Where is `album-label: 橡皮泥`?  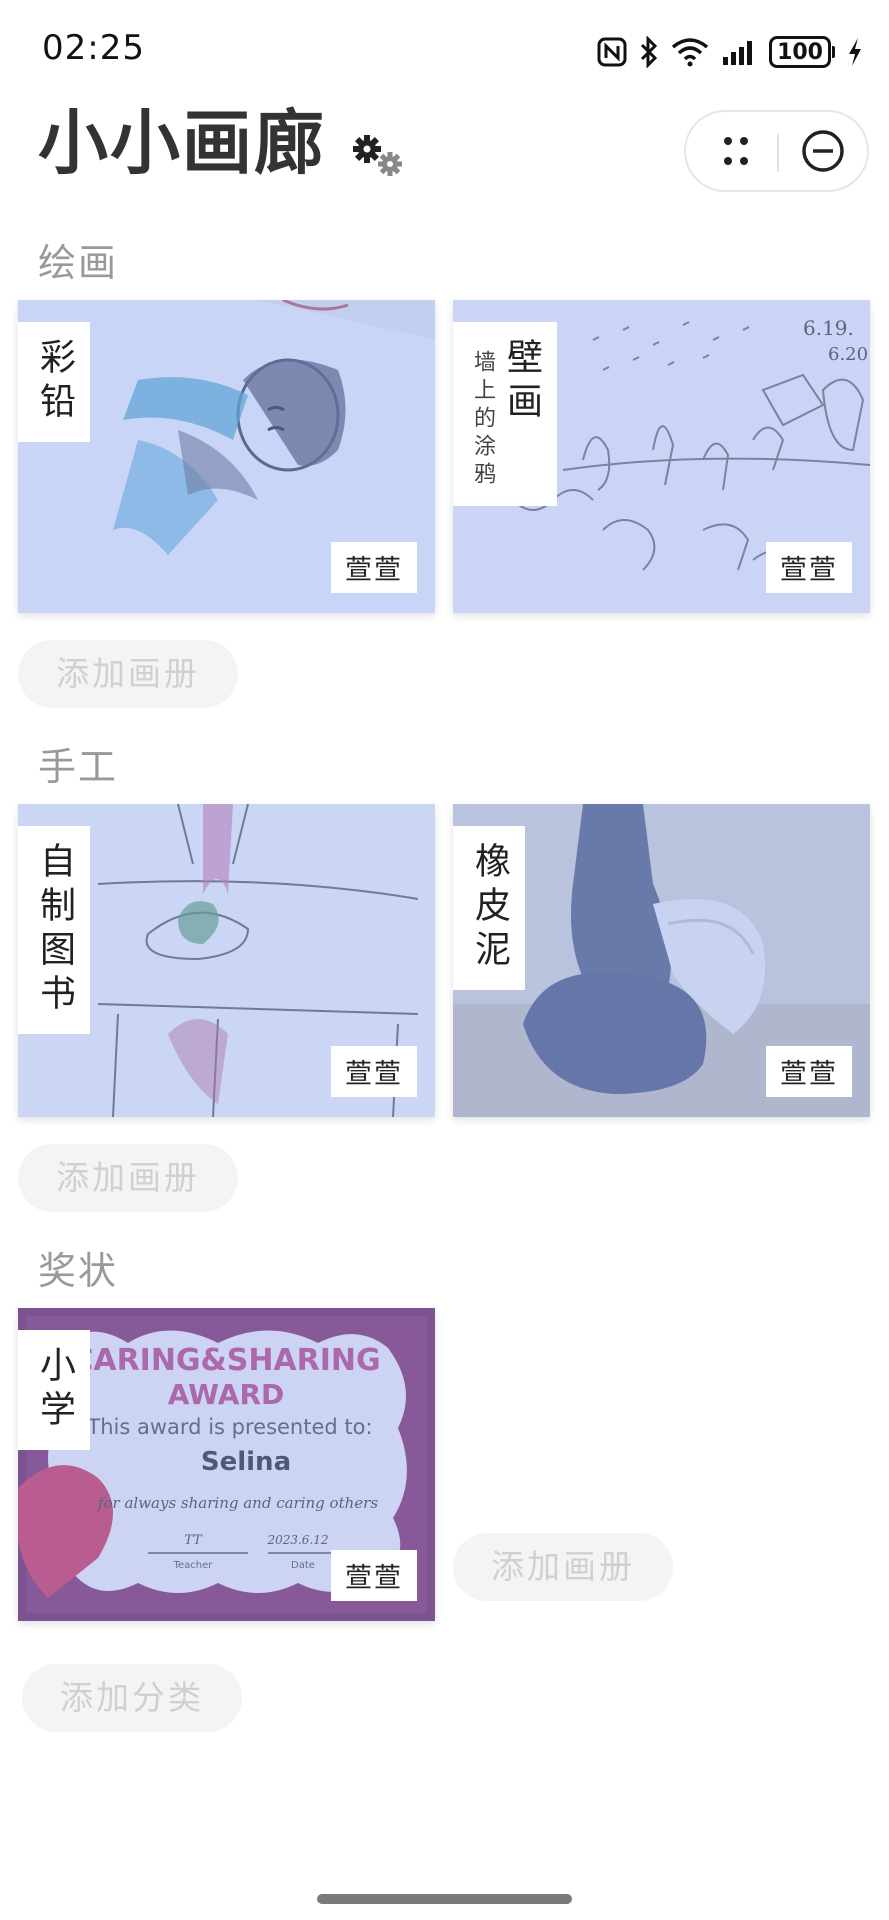 album-label: 橡皮泥 is located at coordinates (489, 908).